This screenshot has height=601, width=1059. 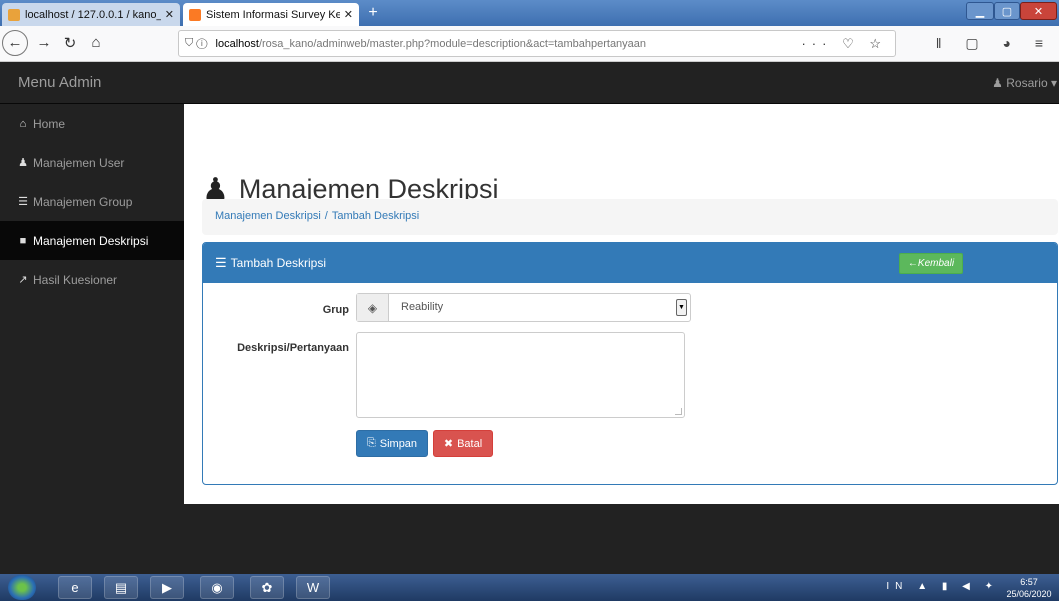 I want to click on language-indicator: IN, so click(x=897, y=586).